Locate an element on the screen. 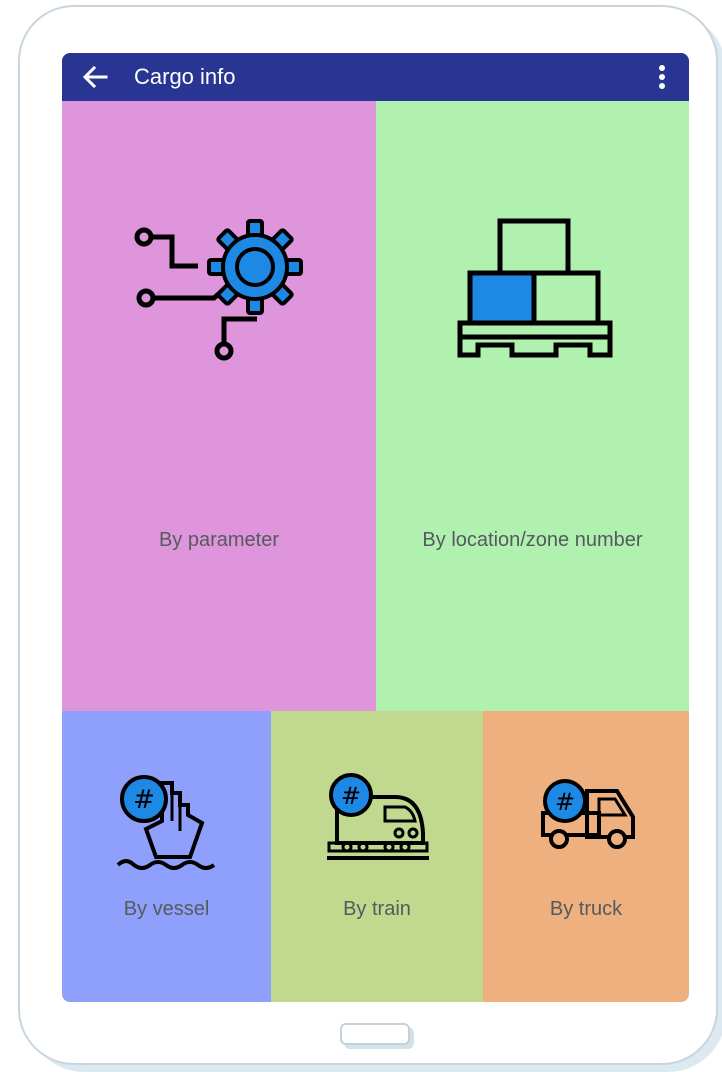 Image resolution: width=722 pixels, height=1072 pixels. pallet-boxes-icon is located at coordinates (535, 288).